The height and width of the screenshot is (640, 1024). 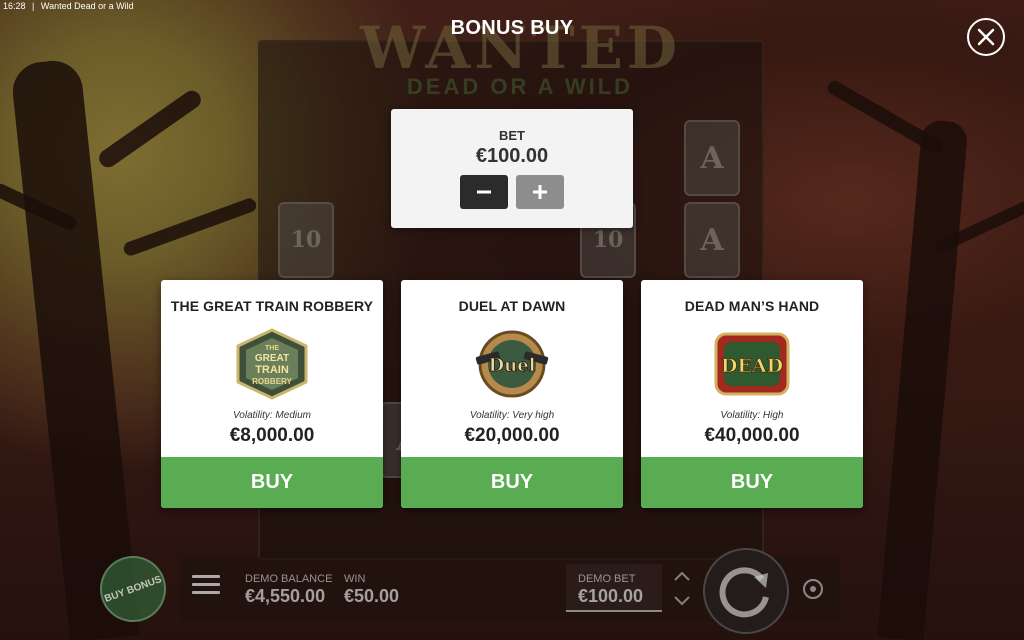 I want to click on buy-duel-at-dawn-button: BUY, so click(x=512, y=482).